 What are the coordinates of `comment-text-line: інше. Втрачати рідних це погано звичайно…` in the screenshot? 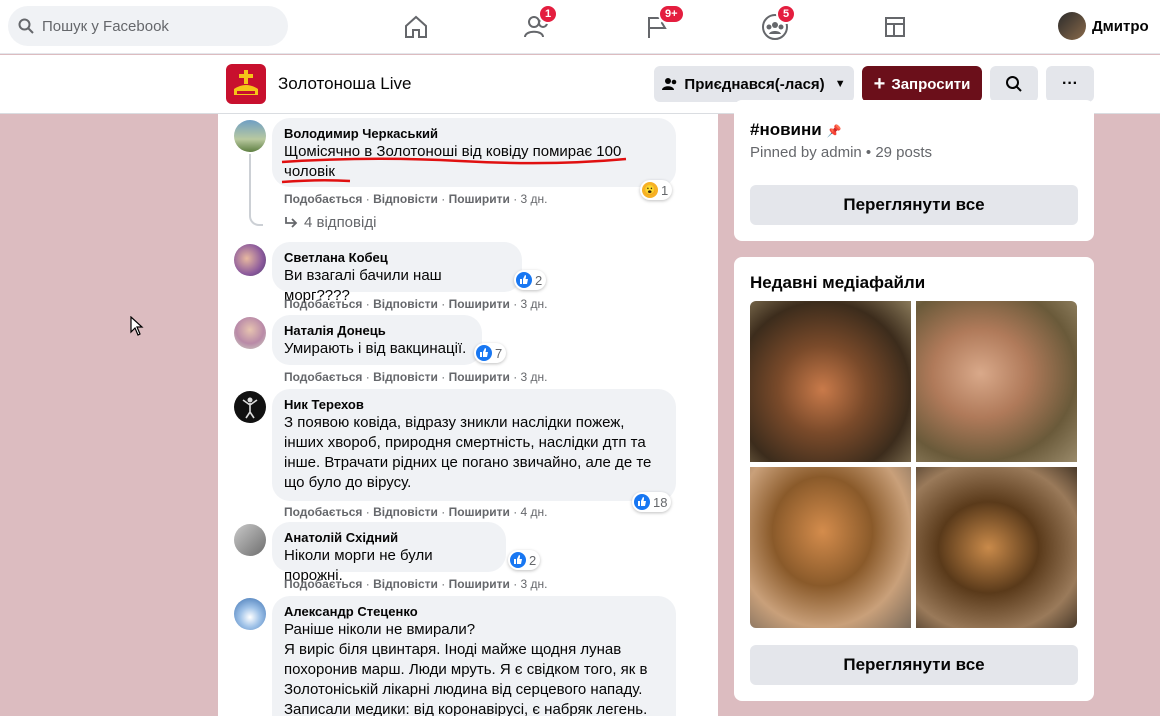 It's located at (468, 462).